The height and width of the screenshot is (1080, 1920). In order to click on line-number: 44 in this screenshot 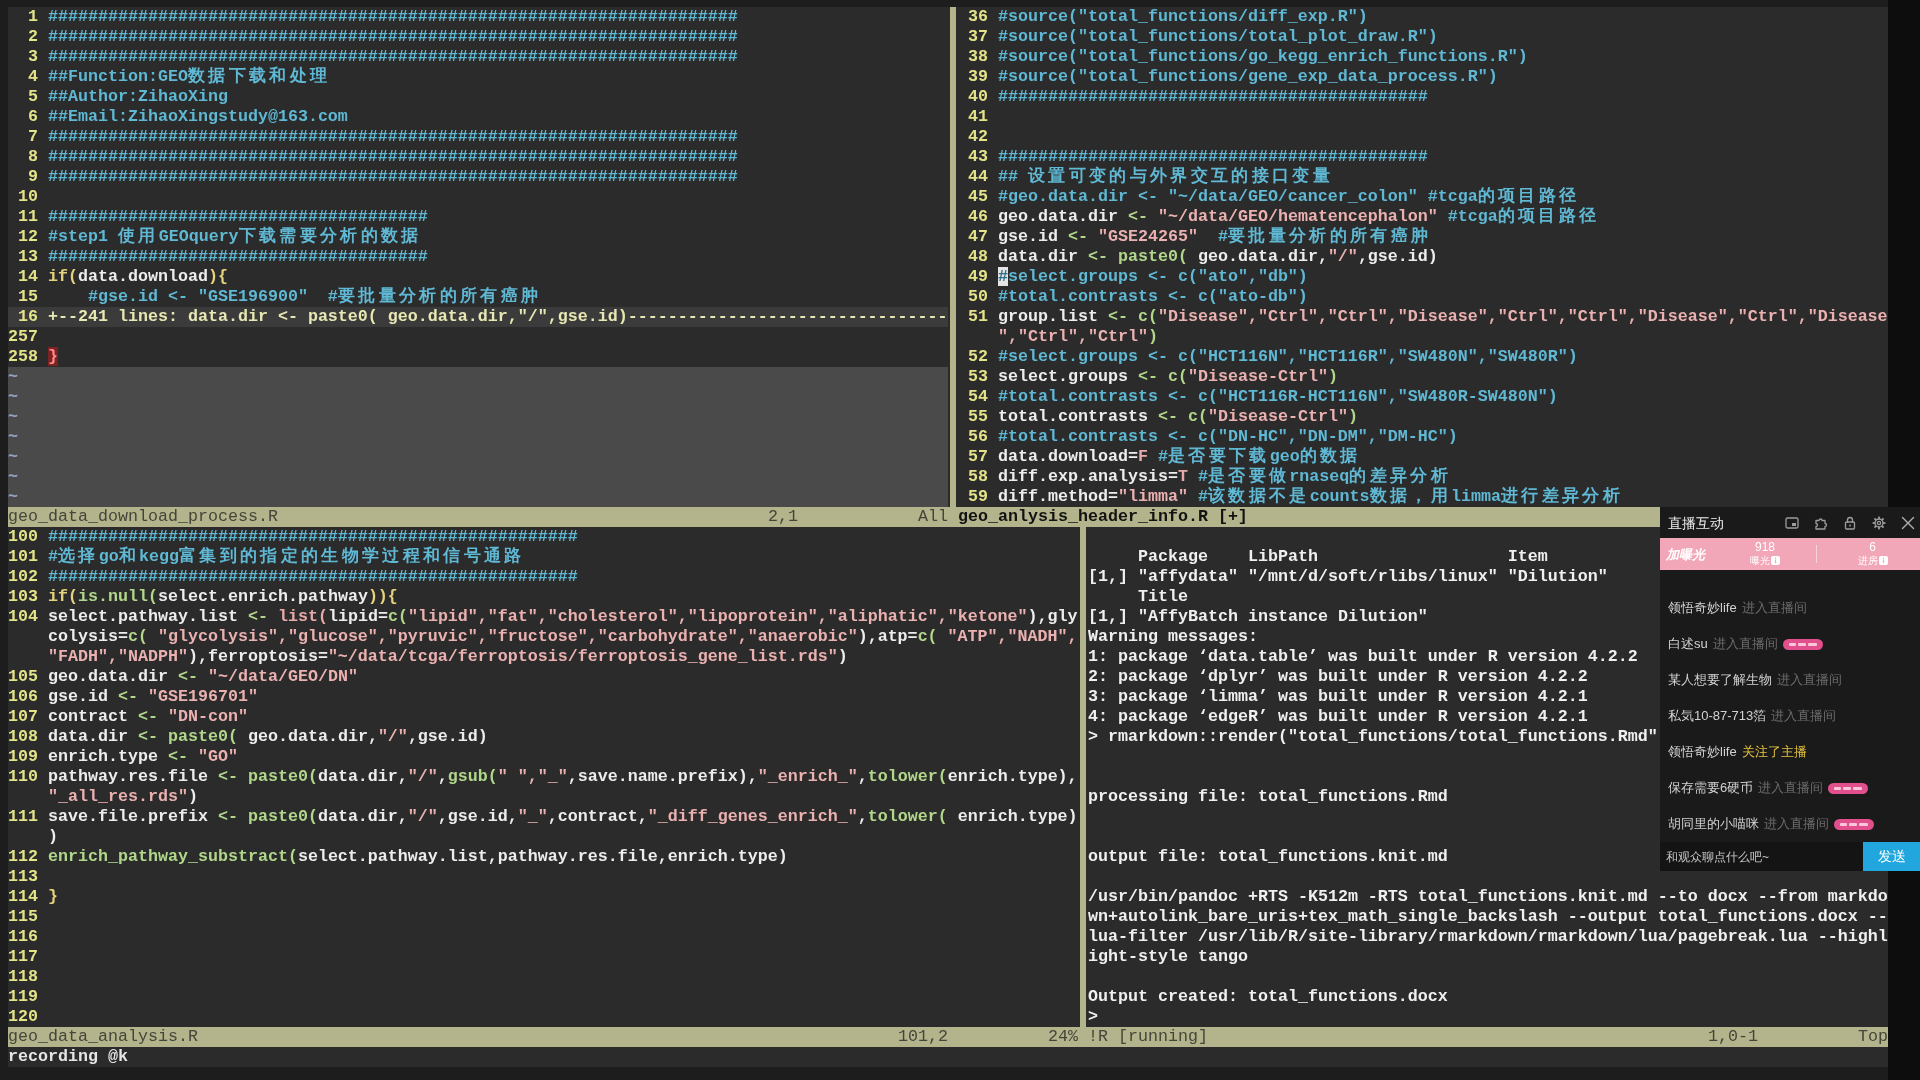, I will do `click(978, 177)`.